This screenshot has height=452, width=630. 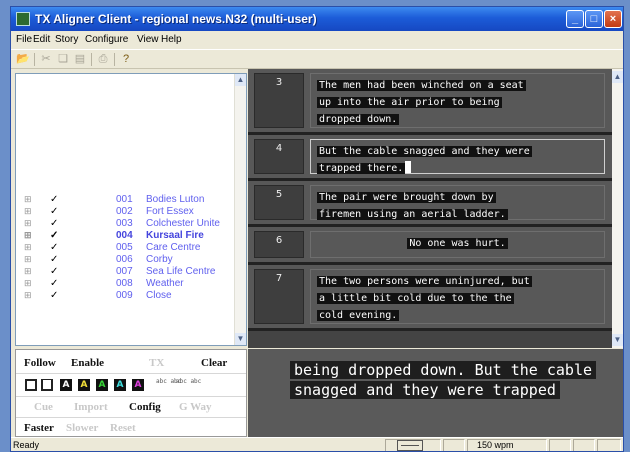 I want to click on clear-button: Clear, so click(x=214, y=363).